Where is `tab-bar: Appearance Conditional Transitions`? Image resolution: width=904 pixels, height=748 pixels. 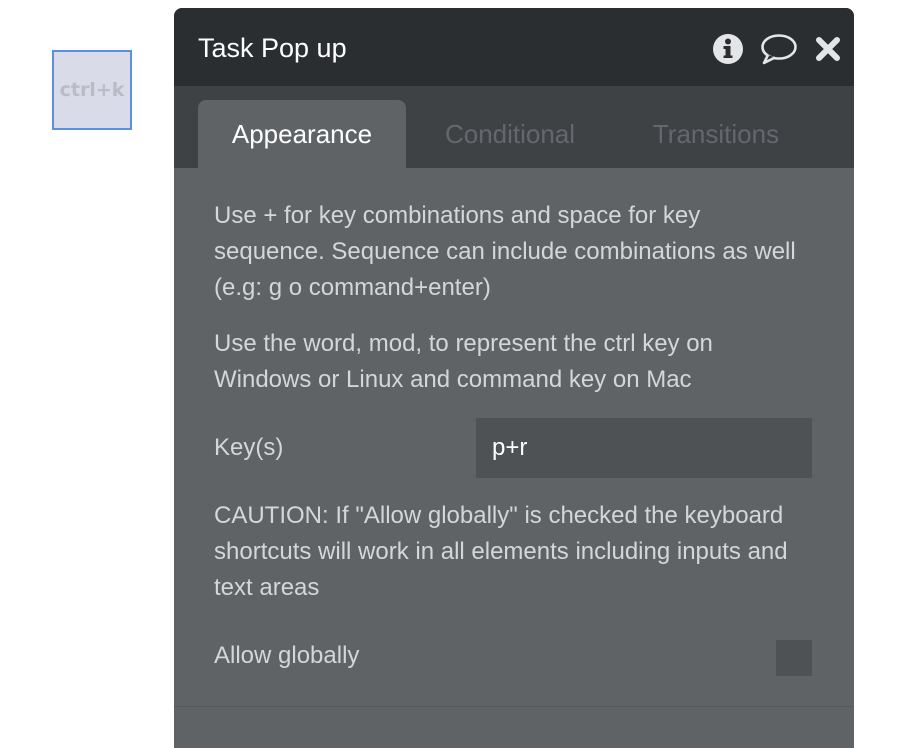 tab-bar: Appearance Conditional Transitions is located at coordinates (514, 127).